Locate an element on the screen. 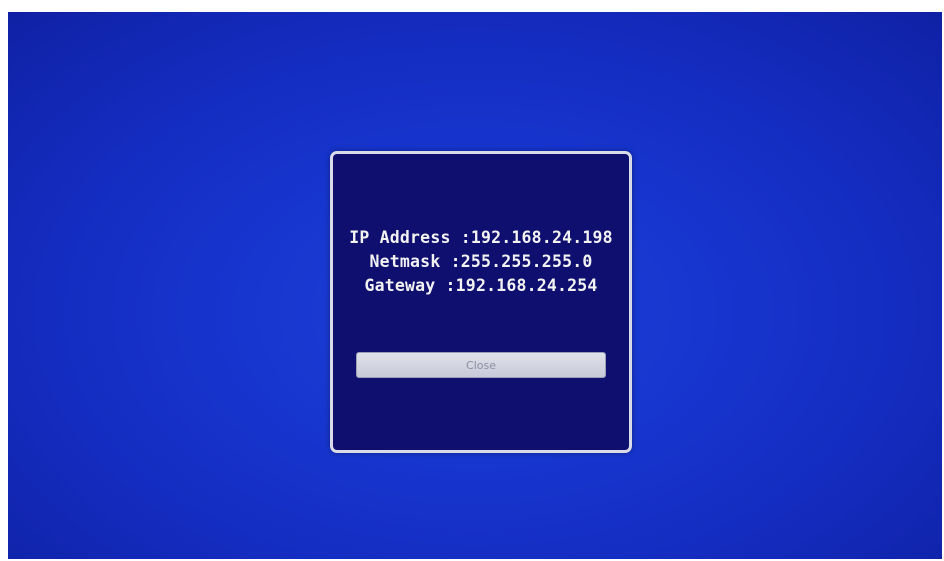  gateway-value: 192.168.24.254 is located at coordinates (526, 285).